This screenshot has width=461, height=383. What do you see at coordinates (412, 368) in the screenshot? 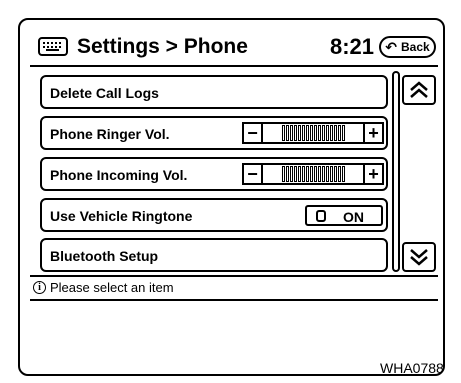
I see `figure-code: WHA0788` at bounding box center [412, 368].